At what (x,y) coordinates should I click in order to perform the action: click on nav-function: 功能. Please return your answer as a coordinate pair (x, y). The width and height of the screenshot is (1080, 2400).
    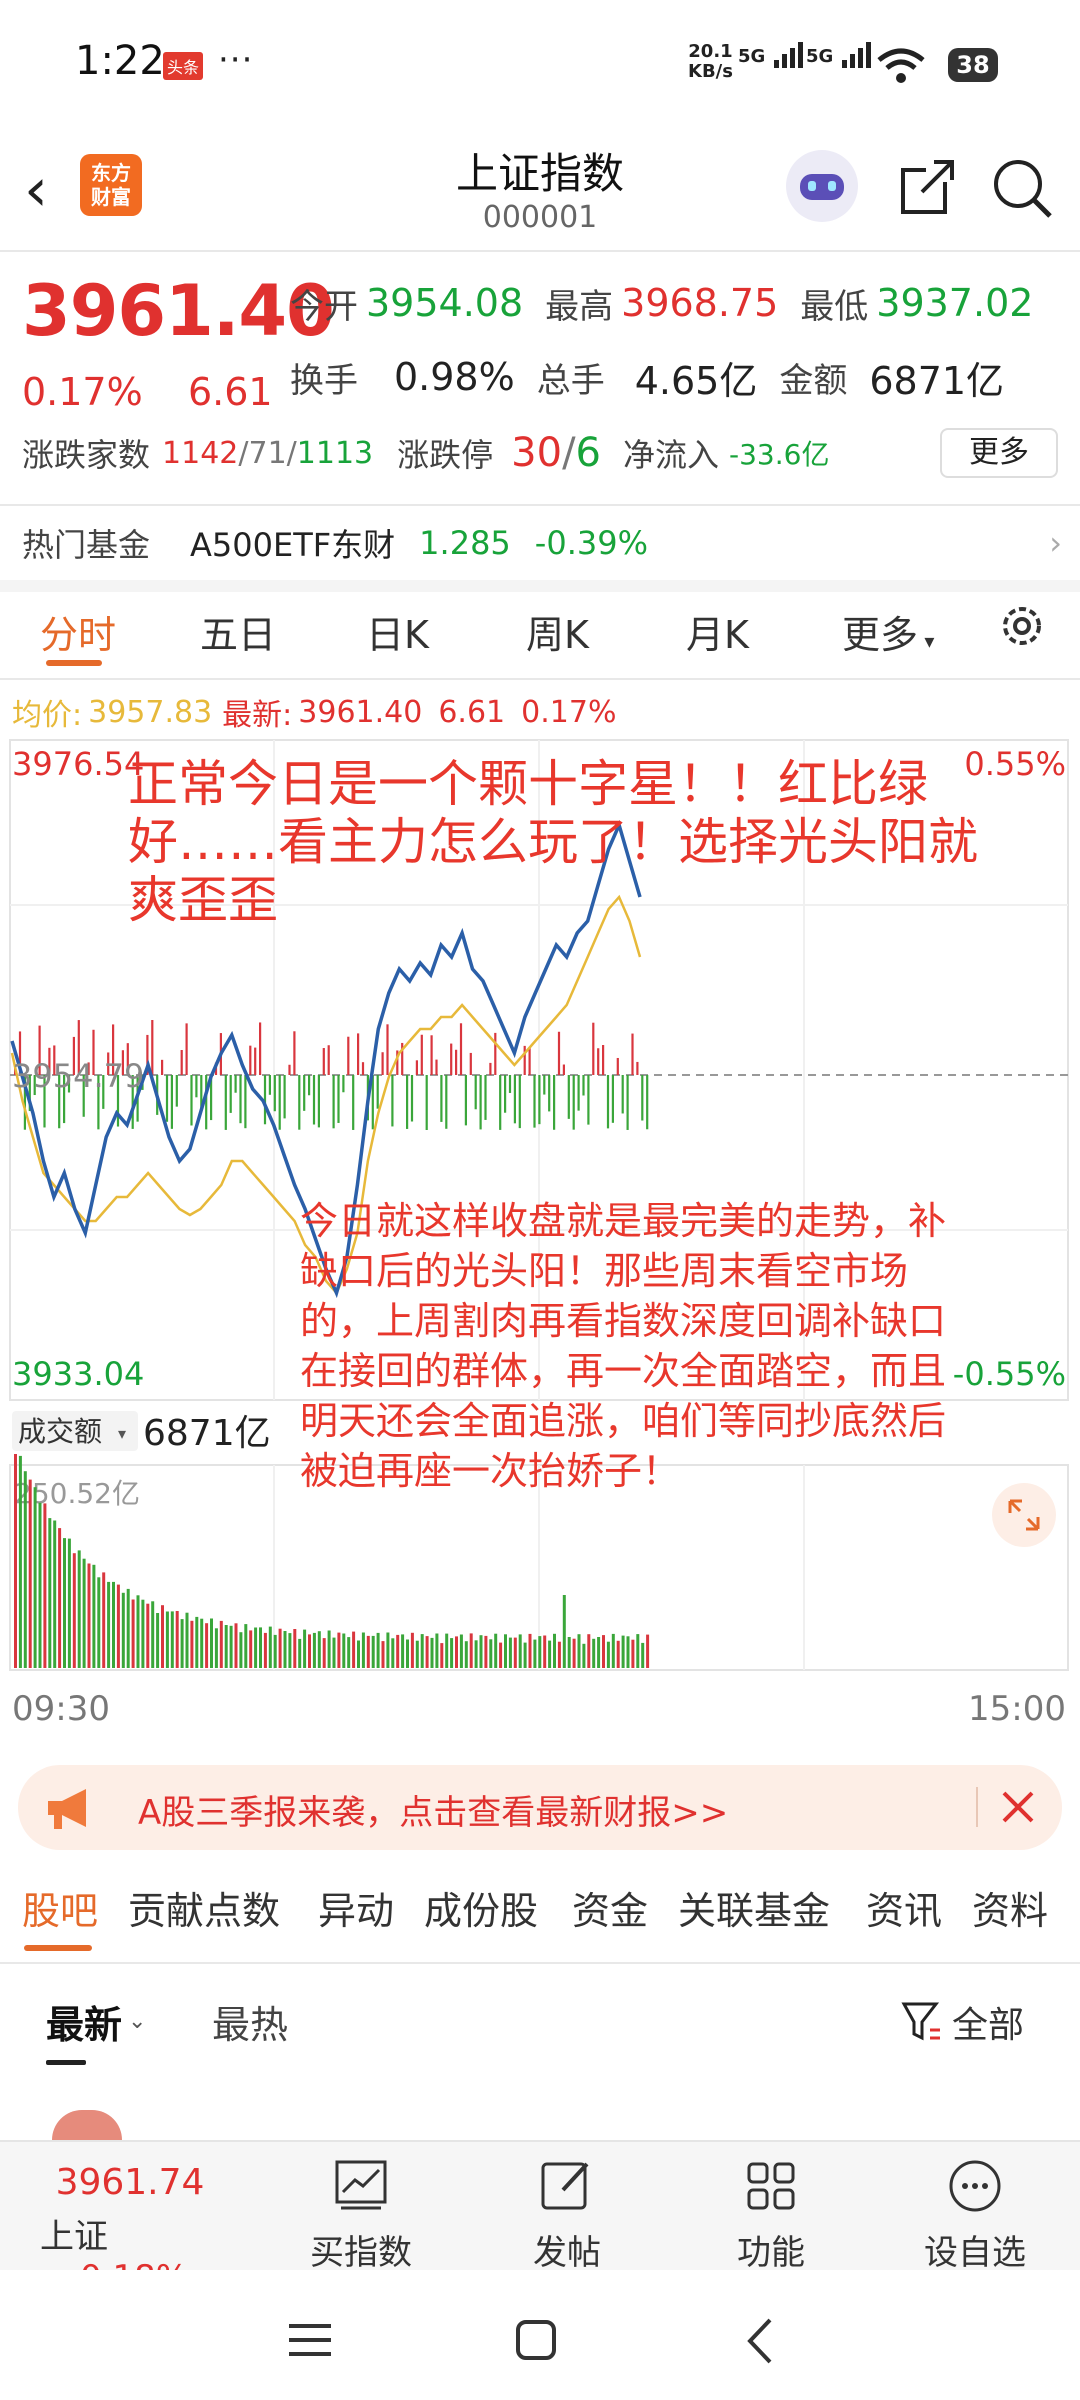
    Looking at the image, I should click on (771, 2208).